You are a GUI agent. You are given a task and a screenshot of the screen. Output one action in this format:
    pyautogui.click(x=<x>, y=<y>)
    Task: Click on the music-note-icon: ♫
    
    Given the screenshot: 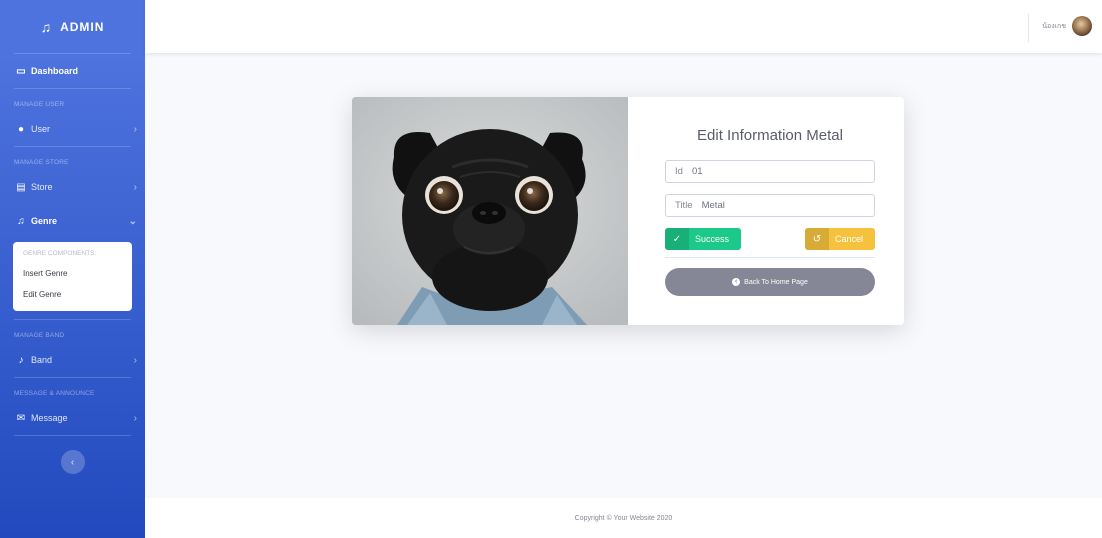 What is the action you would take?
    pyautogui.click(x=46, y=26)
    